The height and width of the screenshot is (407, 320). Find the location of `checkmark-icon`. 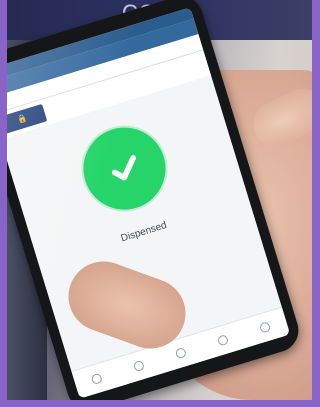

checkmark-icon is located at coordinates (124, 168).